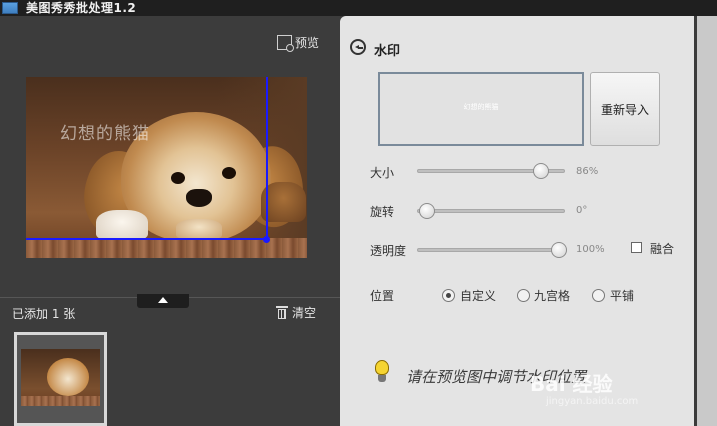 The image size is (717, 426). I want to click on merge-label: 融合, so click(662, 249).